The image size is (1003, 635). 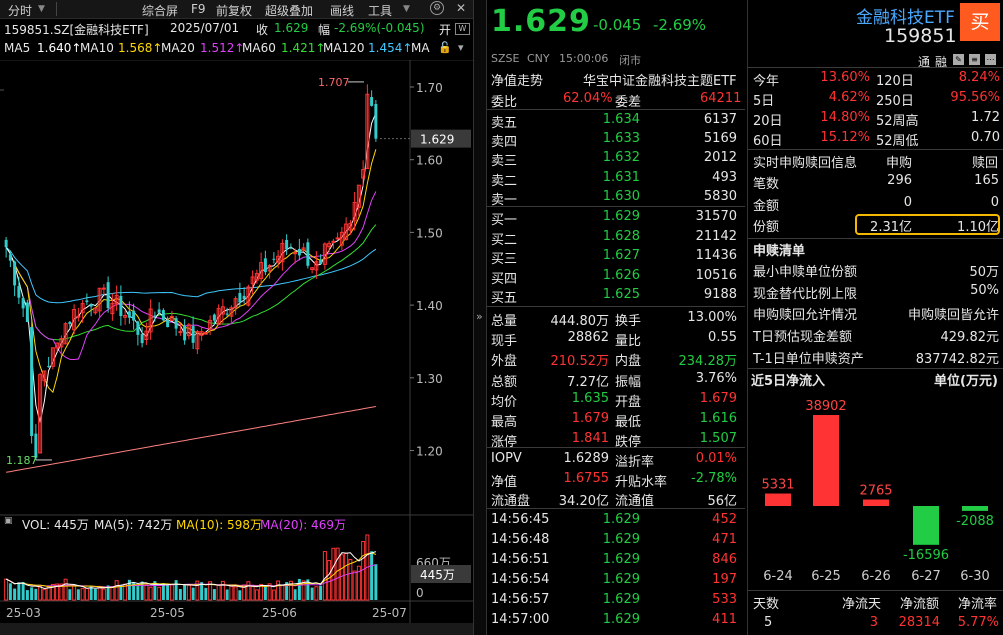 What do you see at coordinates (445, 47) in the screenshot?
I see `lock-icon: 🔓` at bounding box center [445, 47].